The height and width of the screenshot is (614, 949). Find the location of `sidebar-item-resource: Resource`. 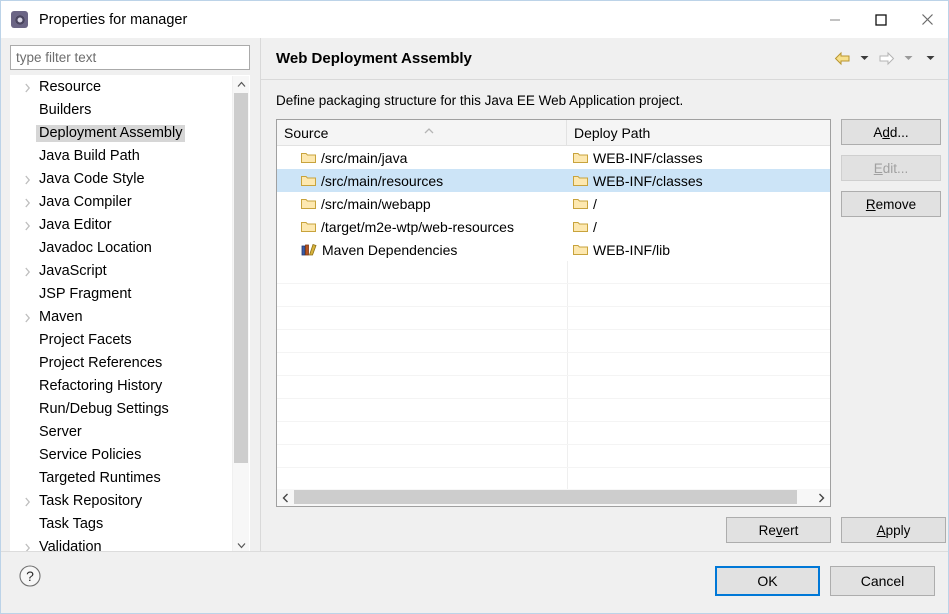

sidebar-item-resource: Resource is located at coordinates (123, 87).